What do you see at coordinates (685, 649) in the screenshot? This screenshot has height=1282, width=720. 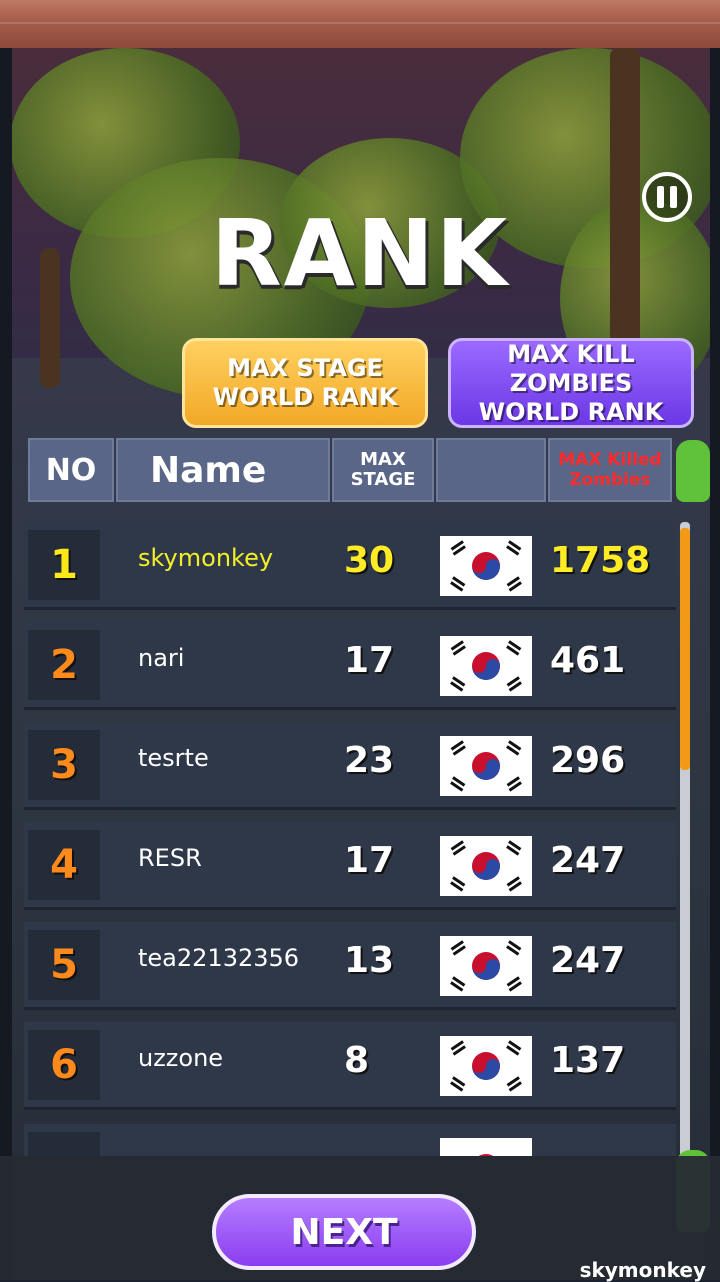 I see `scrollbar-thumb` at bounding box center [685, 649].